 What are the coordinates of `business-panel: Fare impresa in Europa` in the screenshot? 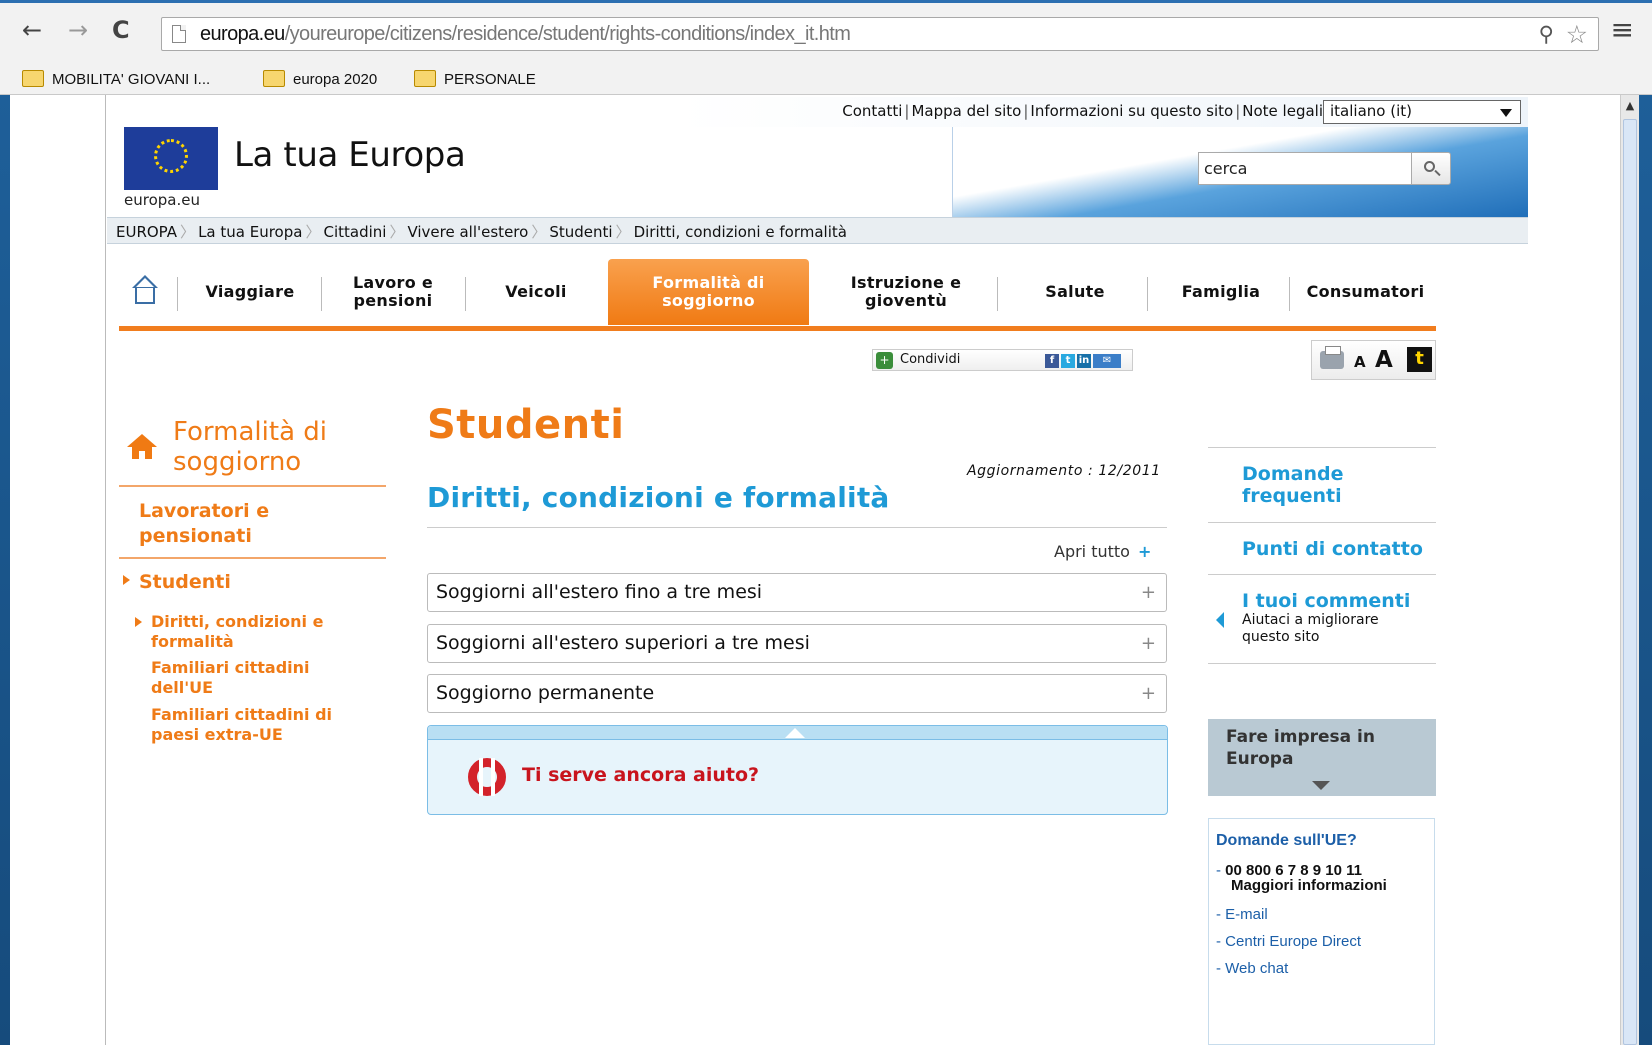 It's located at (1322, 757).